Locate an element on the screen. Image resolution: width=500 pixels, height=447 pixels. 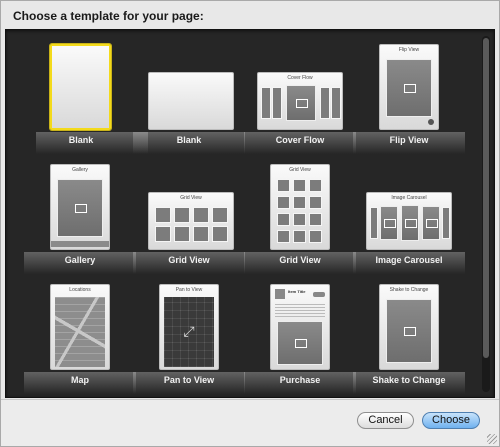
template-blank-landscape: Blank is located at coordinates (189, 98).